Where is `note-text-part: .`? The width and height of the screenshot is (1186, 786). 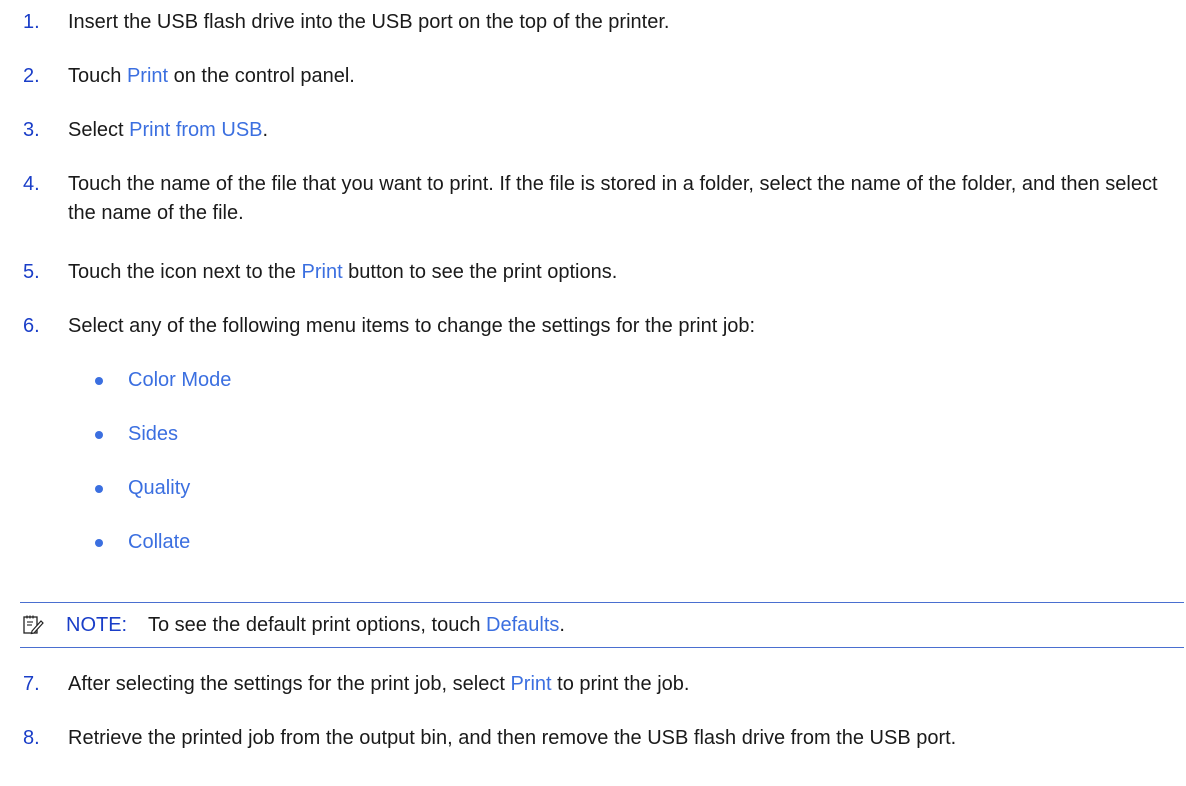
note-text-part: . is located at coordinates (562, 625).